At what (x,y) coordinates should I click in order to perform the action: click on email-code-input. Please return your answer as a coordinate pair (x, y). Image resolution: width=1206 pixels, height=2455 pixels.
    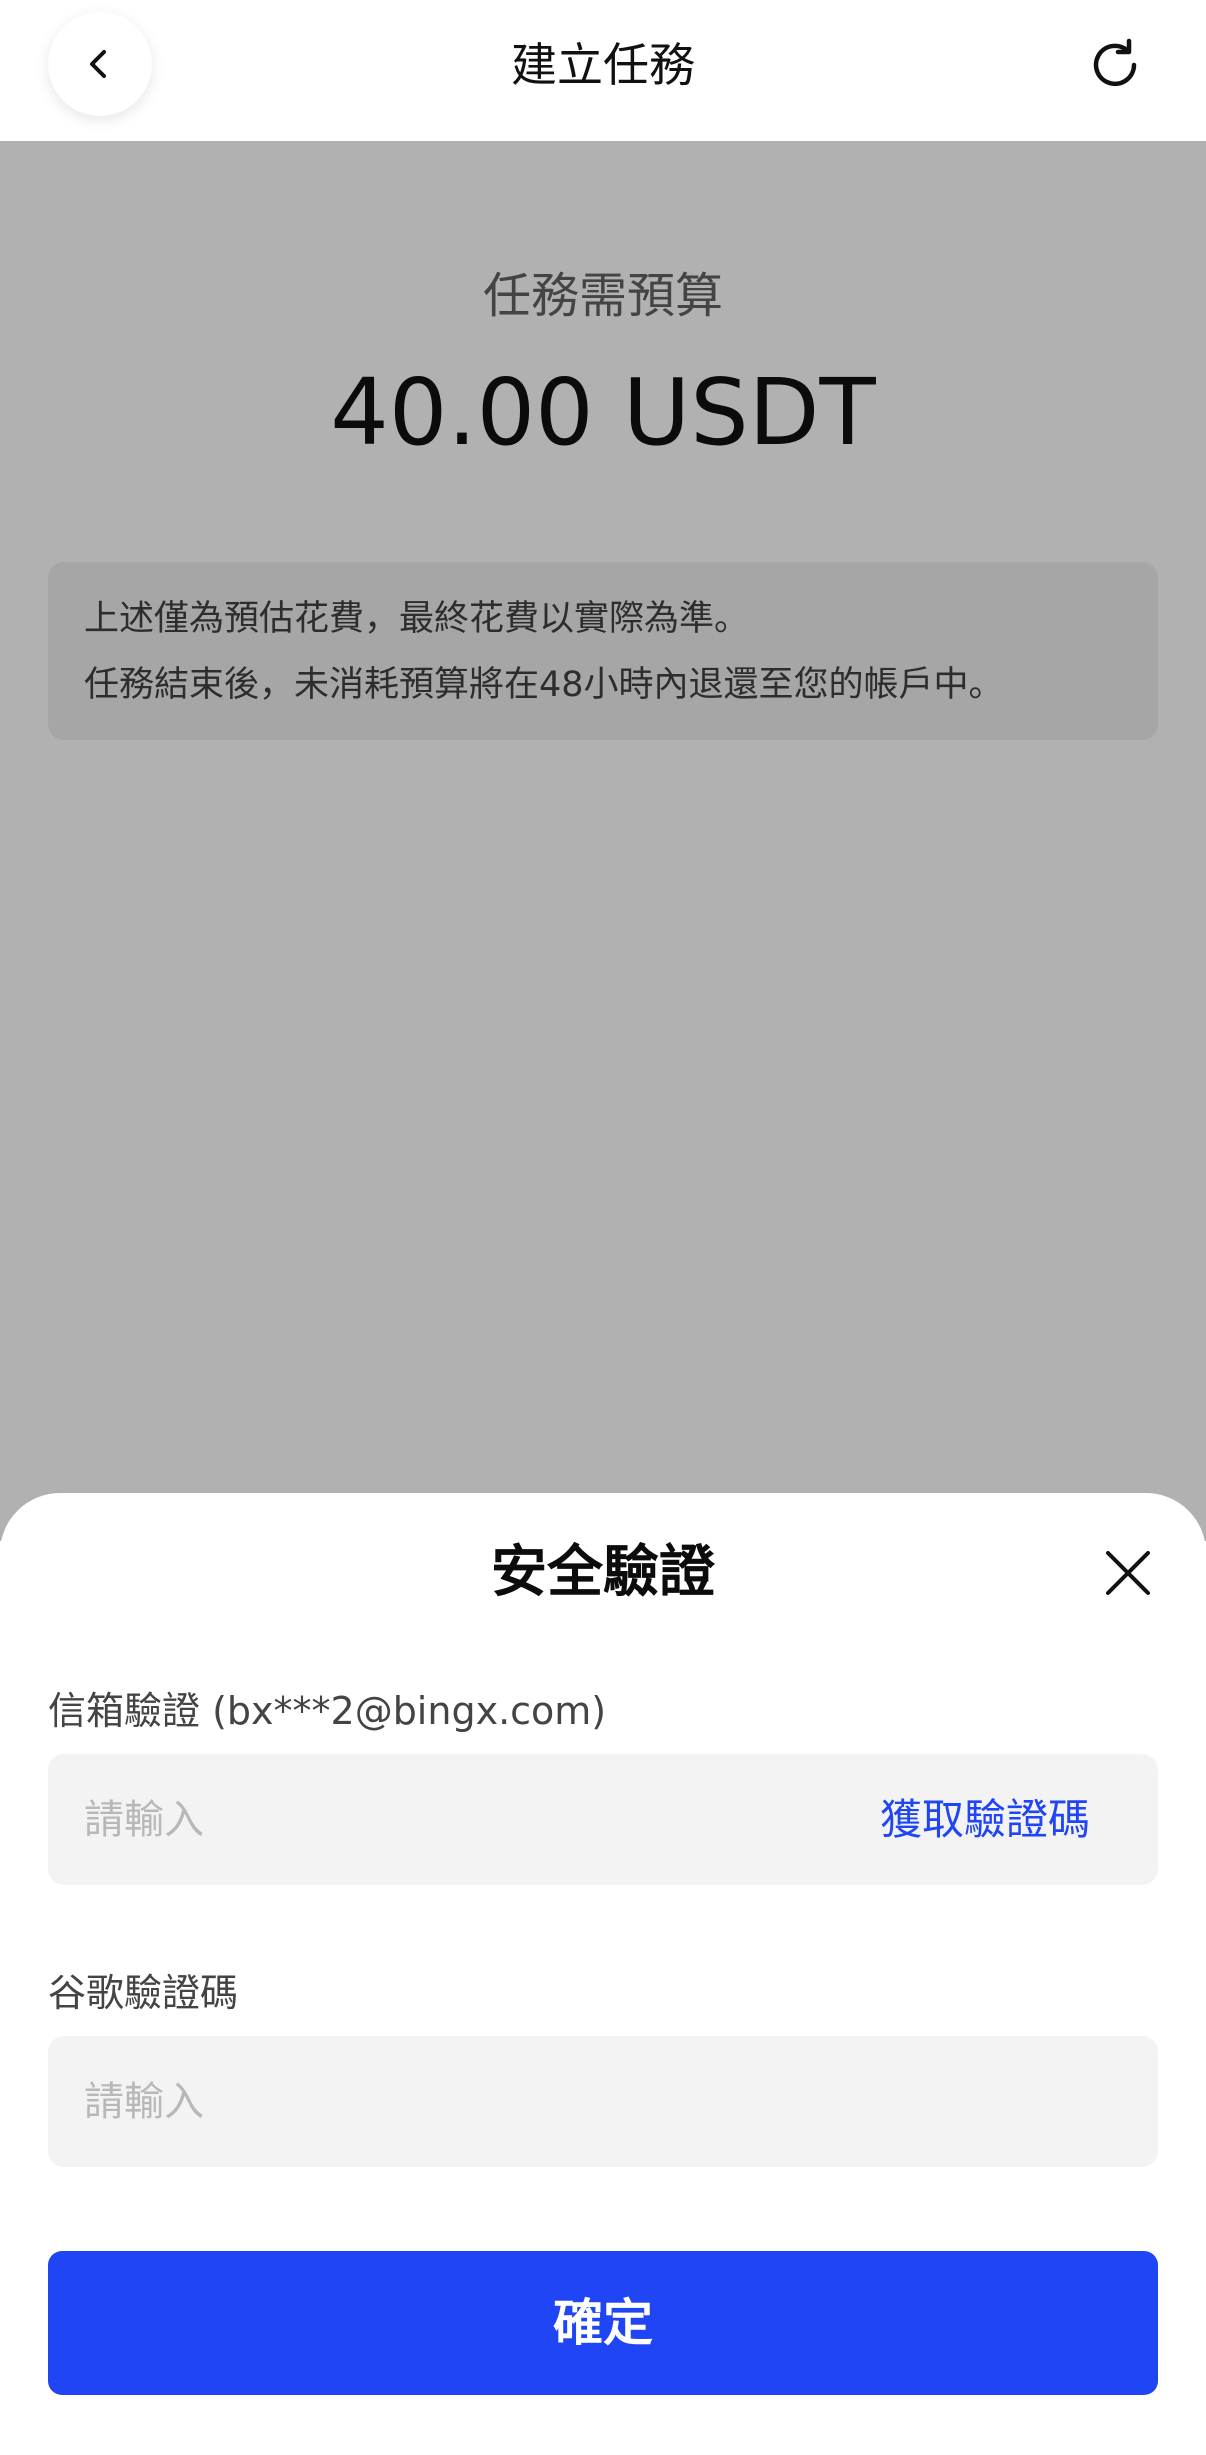
    Looking at the image, I should click on (464, 1819).